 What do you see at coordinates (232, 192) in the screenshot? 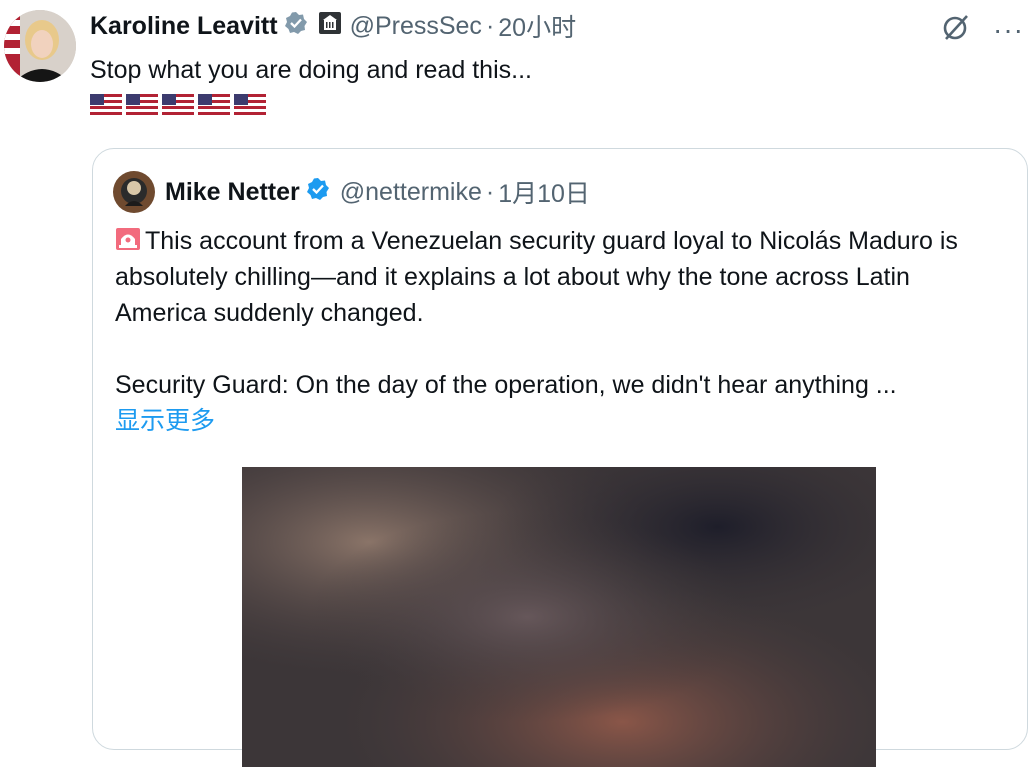
I see `quoted-author-name: Mike Netter` at bounding box center [232, 192].